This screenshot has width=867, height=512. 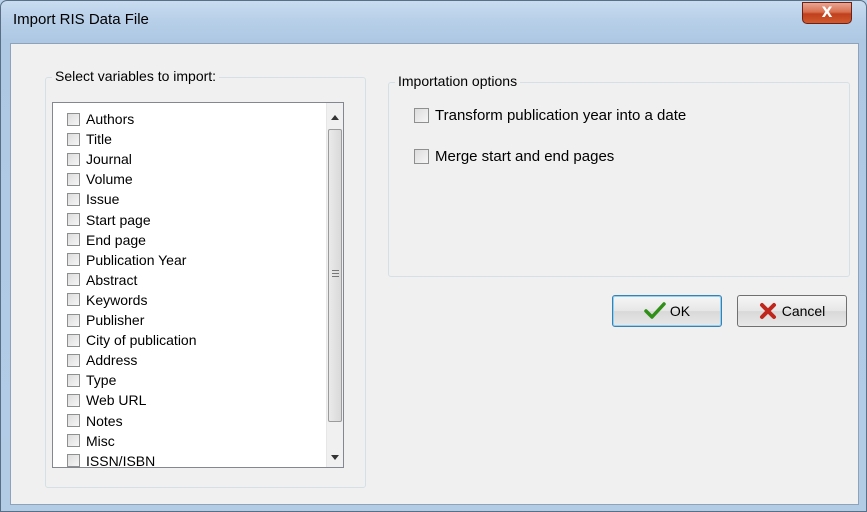 I want to click on list-item: Publisher, so click(x=105, y=320).